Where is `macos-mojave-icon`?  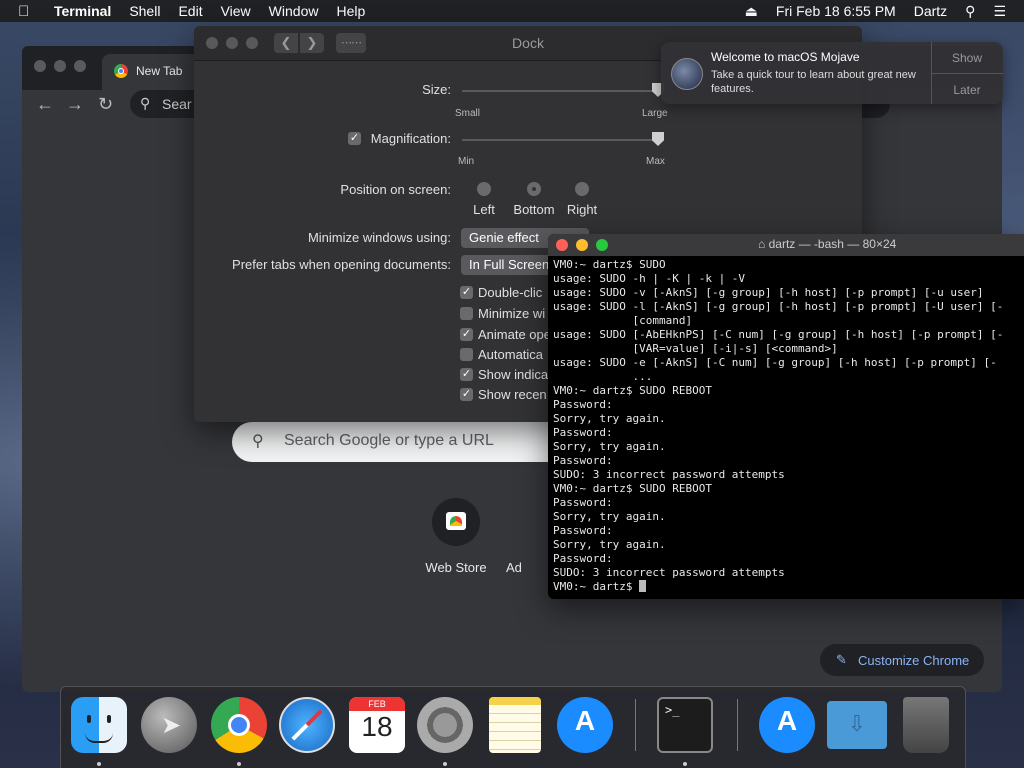
macos-mojave-icon is located at coordinates (687, 74).